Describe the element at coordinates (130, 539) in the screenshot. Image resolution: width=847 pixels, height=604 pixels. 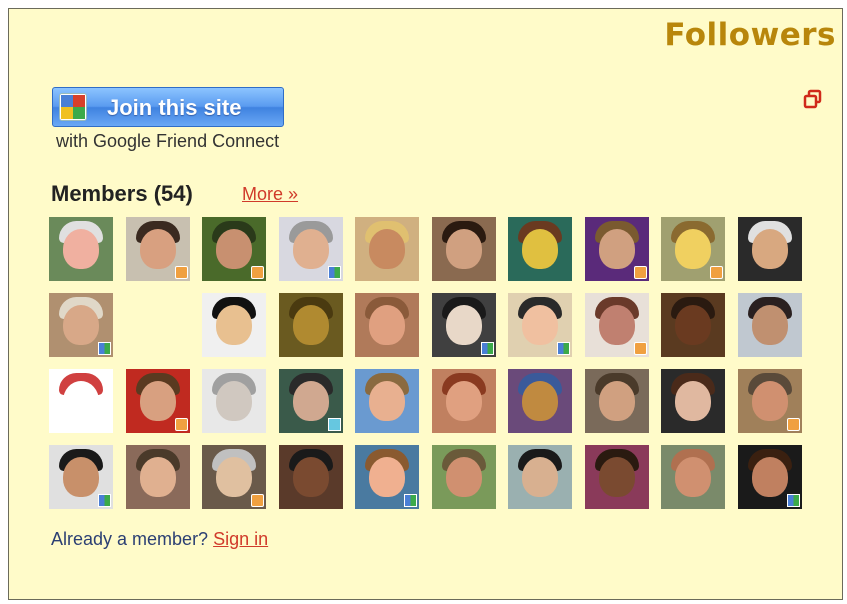
I see `already-member-text: Already a member?` at that location.